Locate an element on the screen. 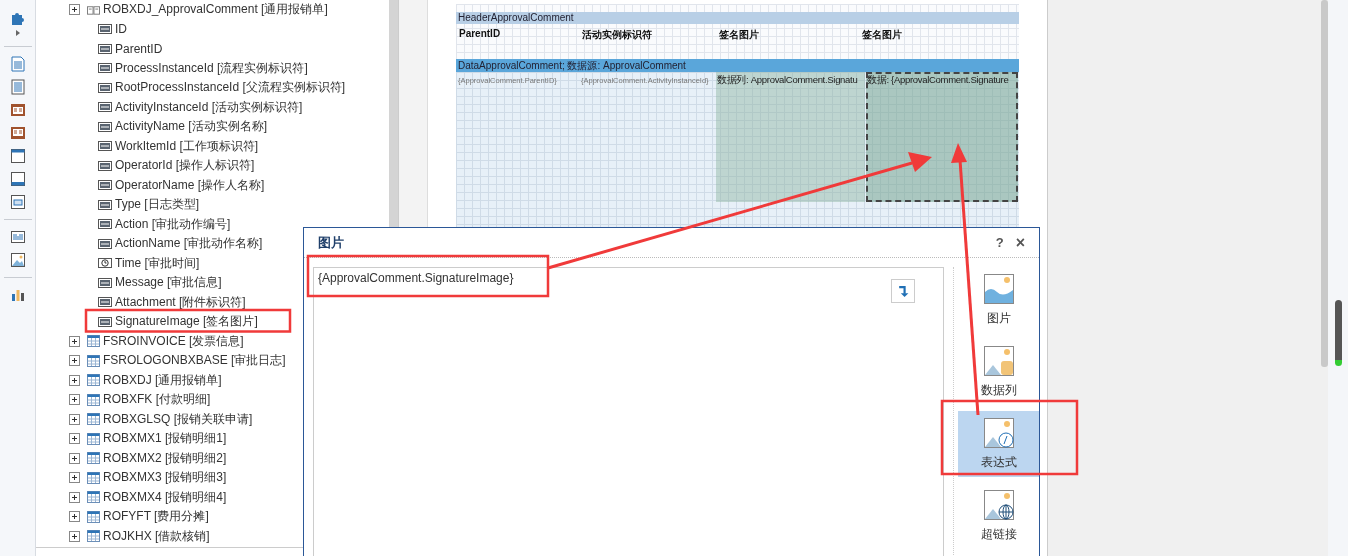 This screenshot has width=1360, height=556. tree-item: ROBXFK [付款明细] is located at coordinates (157, 400).